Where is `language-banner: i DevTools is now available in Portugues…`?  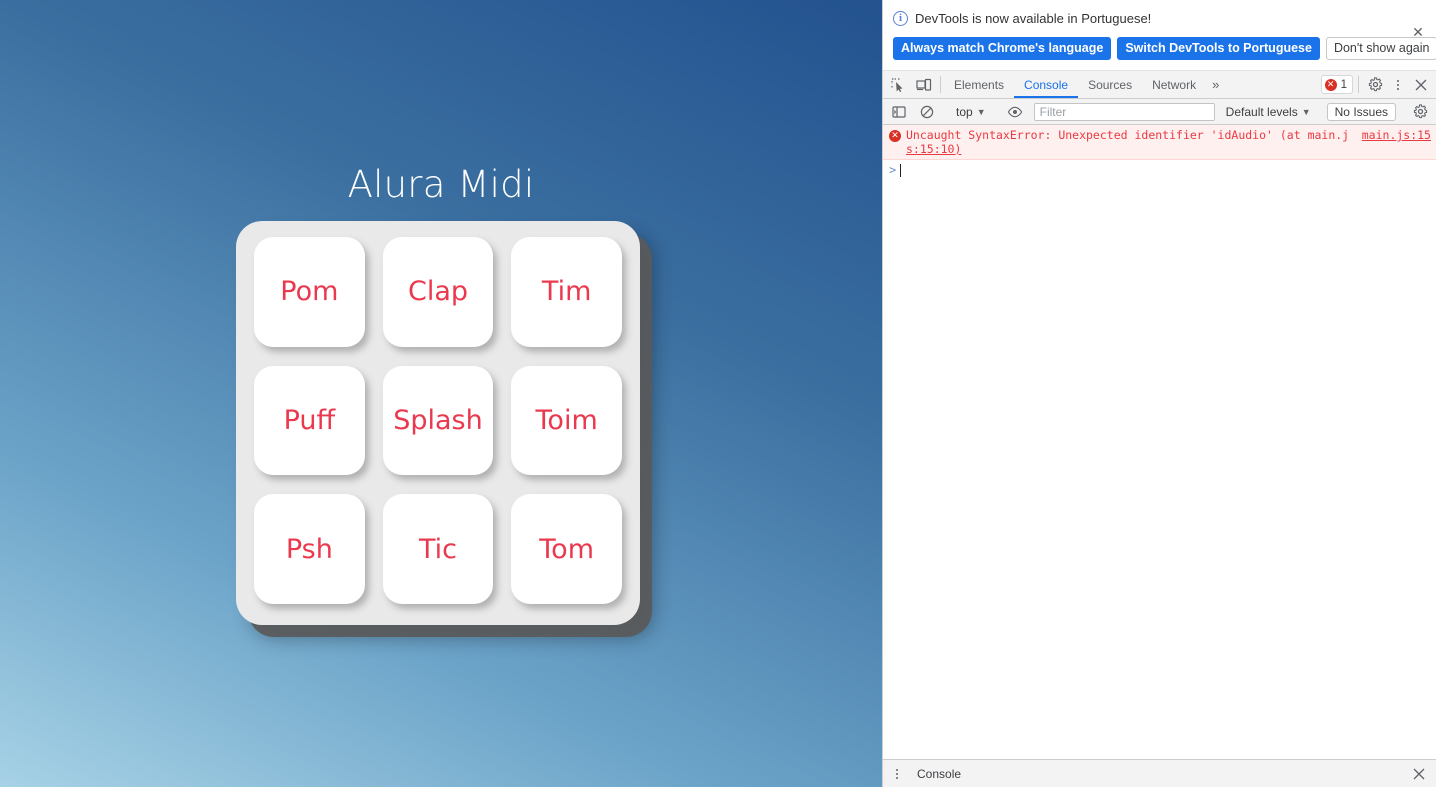
language-banner: i DevTools is now available in Portugues… is located at coordinates (1159, 35).